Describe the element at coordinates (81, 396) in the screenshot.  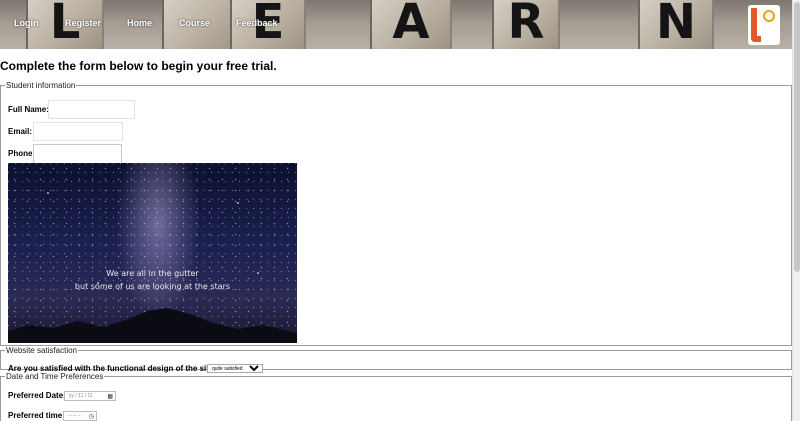
I see `date-placeholder: yy / 11 / 11` at that location.